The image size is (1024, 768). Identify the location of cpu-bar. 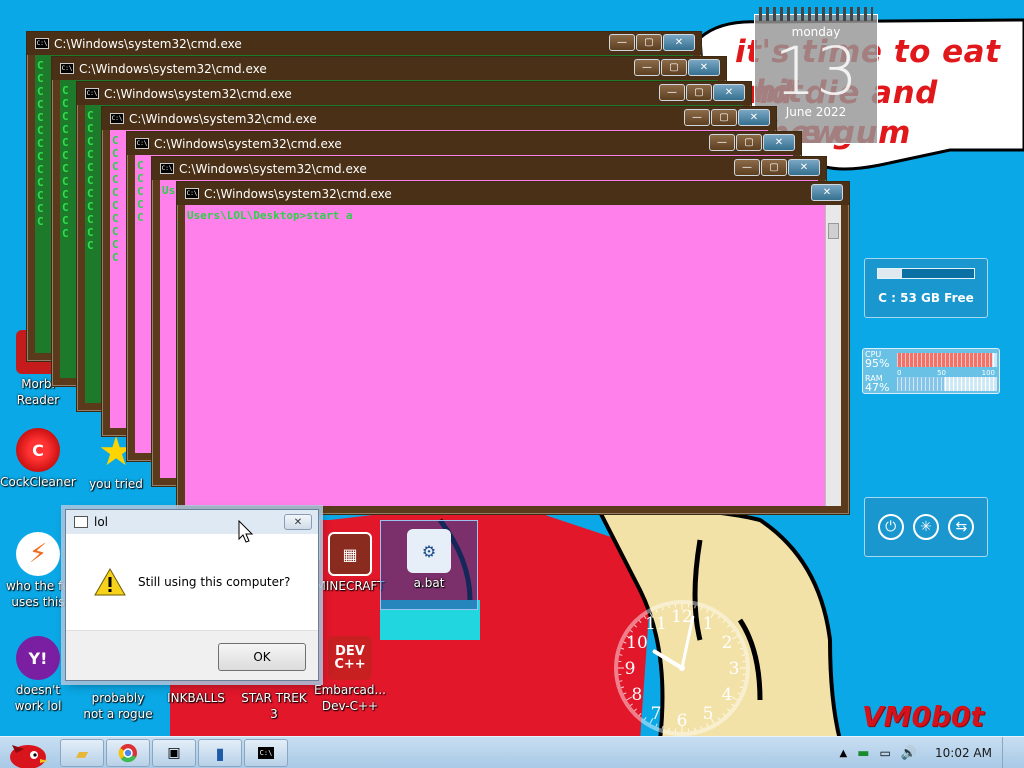
(947, 360).